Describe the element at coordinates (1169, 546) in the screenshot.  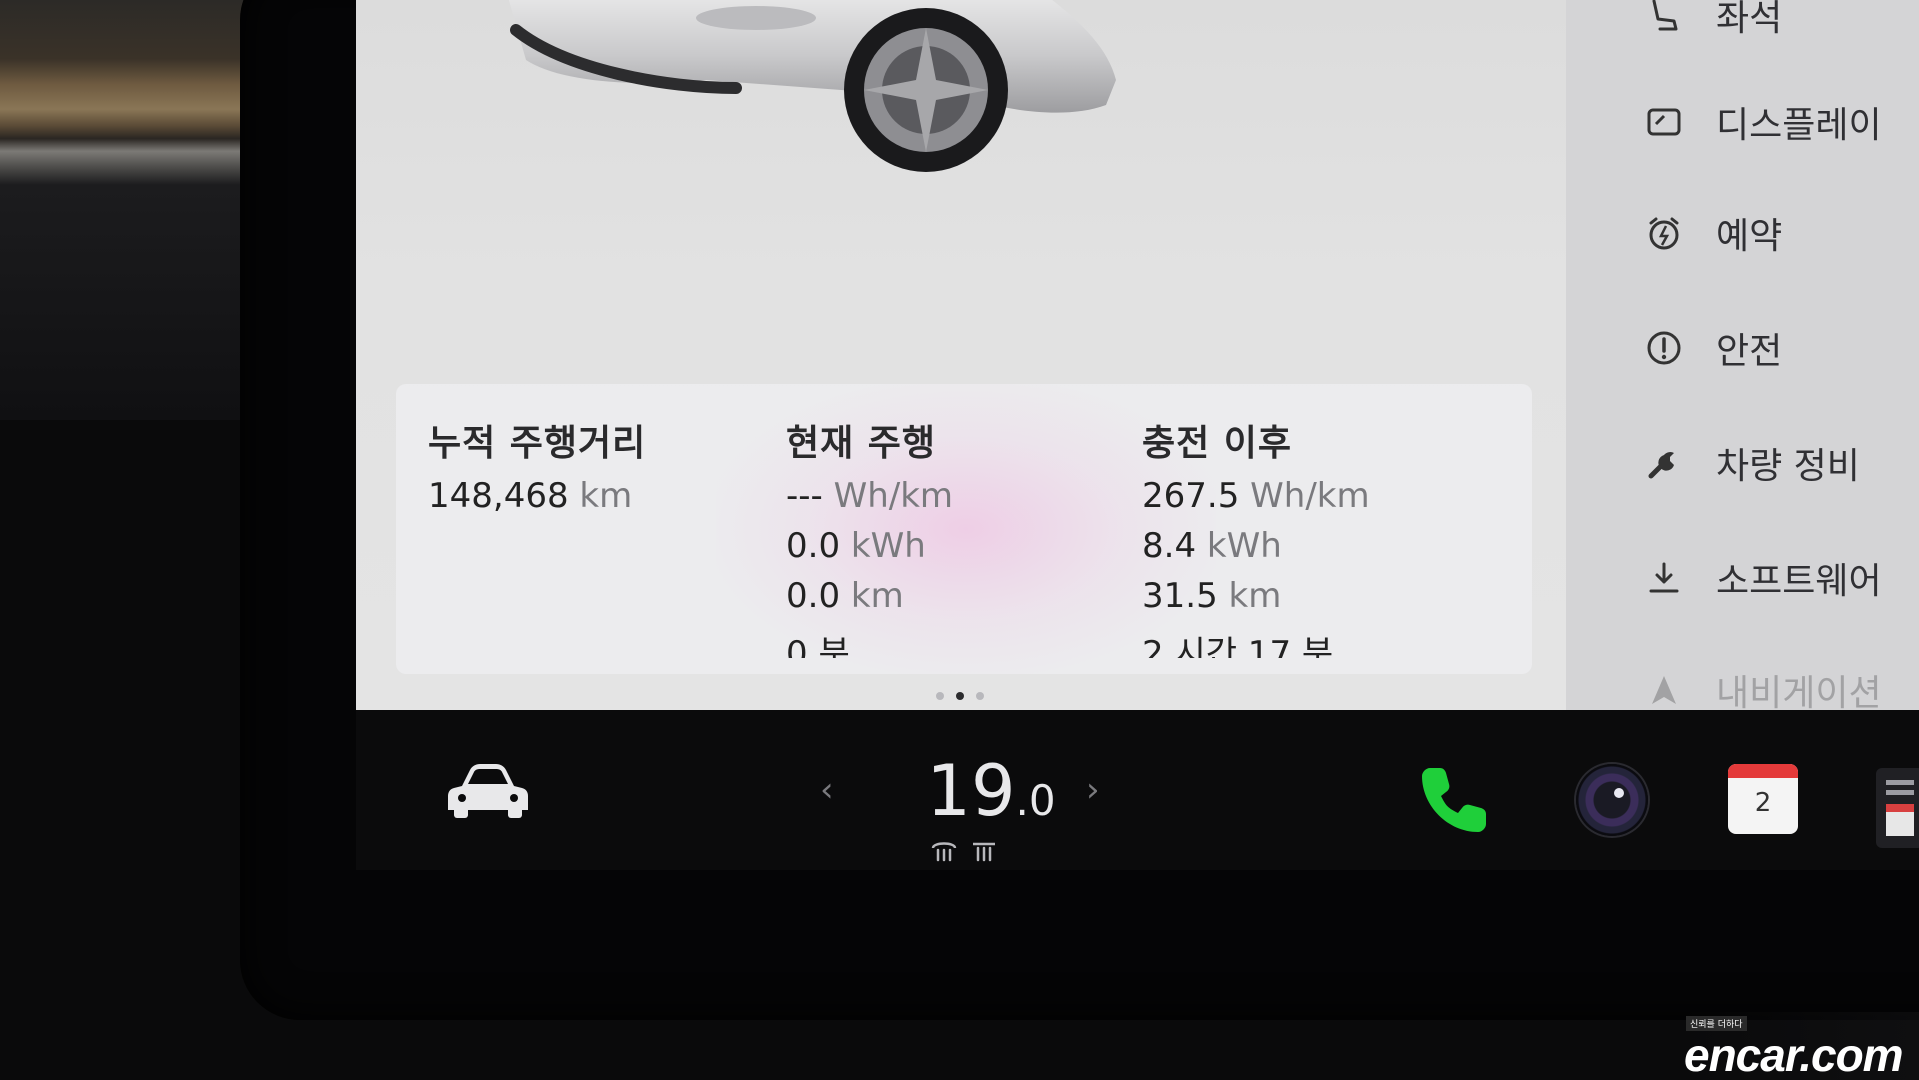
I see `since-charge-energy-value: 8.4` at that location.